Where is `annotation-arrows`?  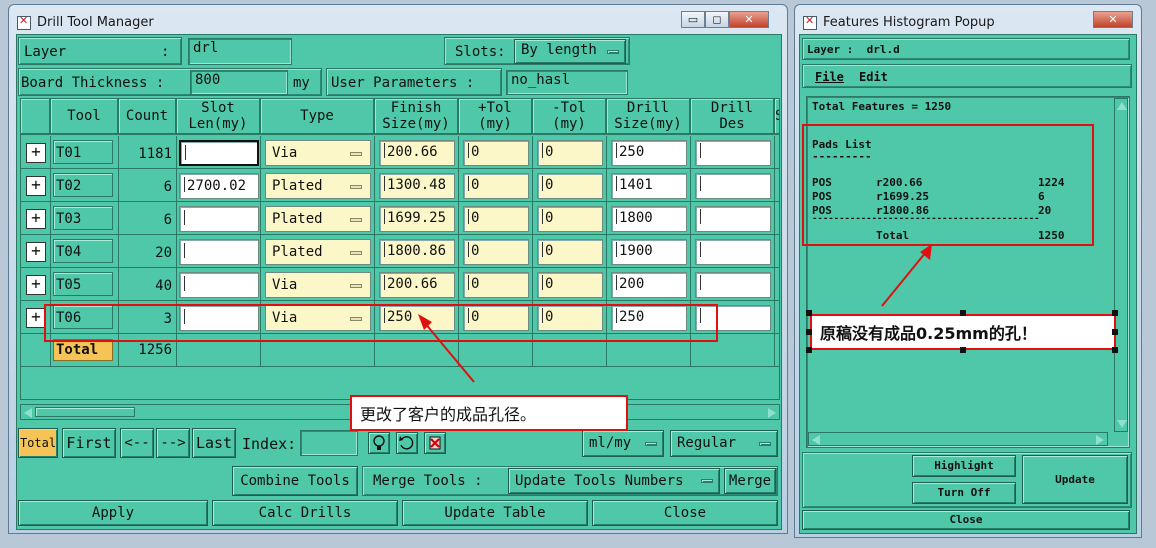 annotation-arrows is located at coordinates (675, 313).